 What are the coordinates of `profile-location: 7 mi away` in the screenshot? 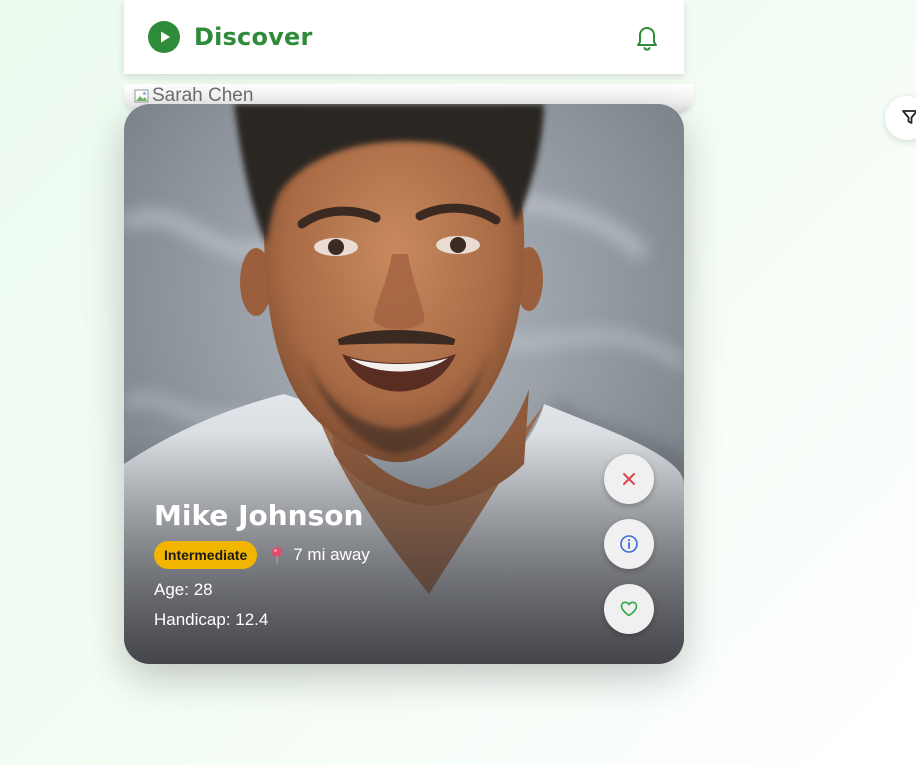 It's located at (319, 555).